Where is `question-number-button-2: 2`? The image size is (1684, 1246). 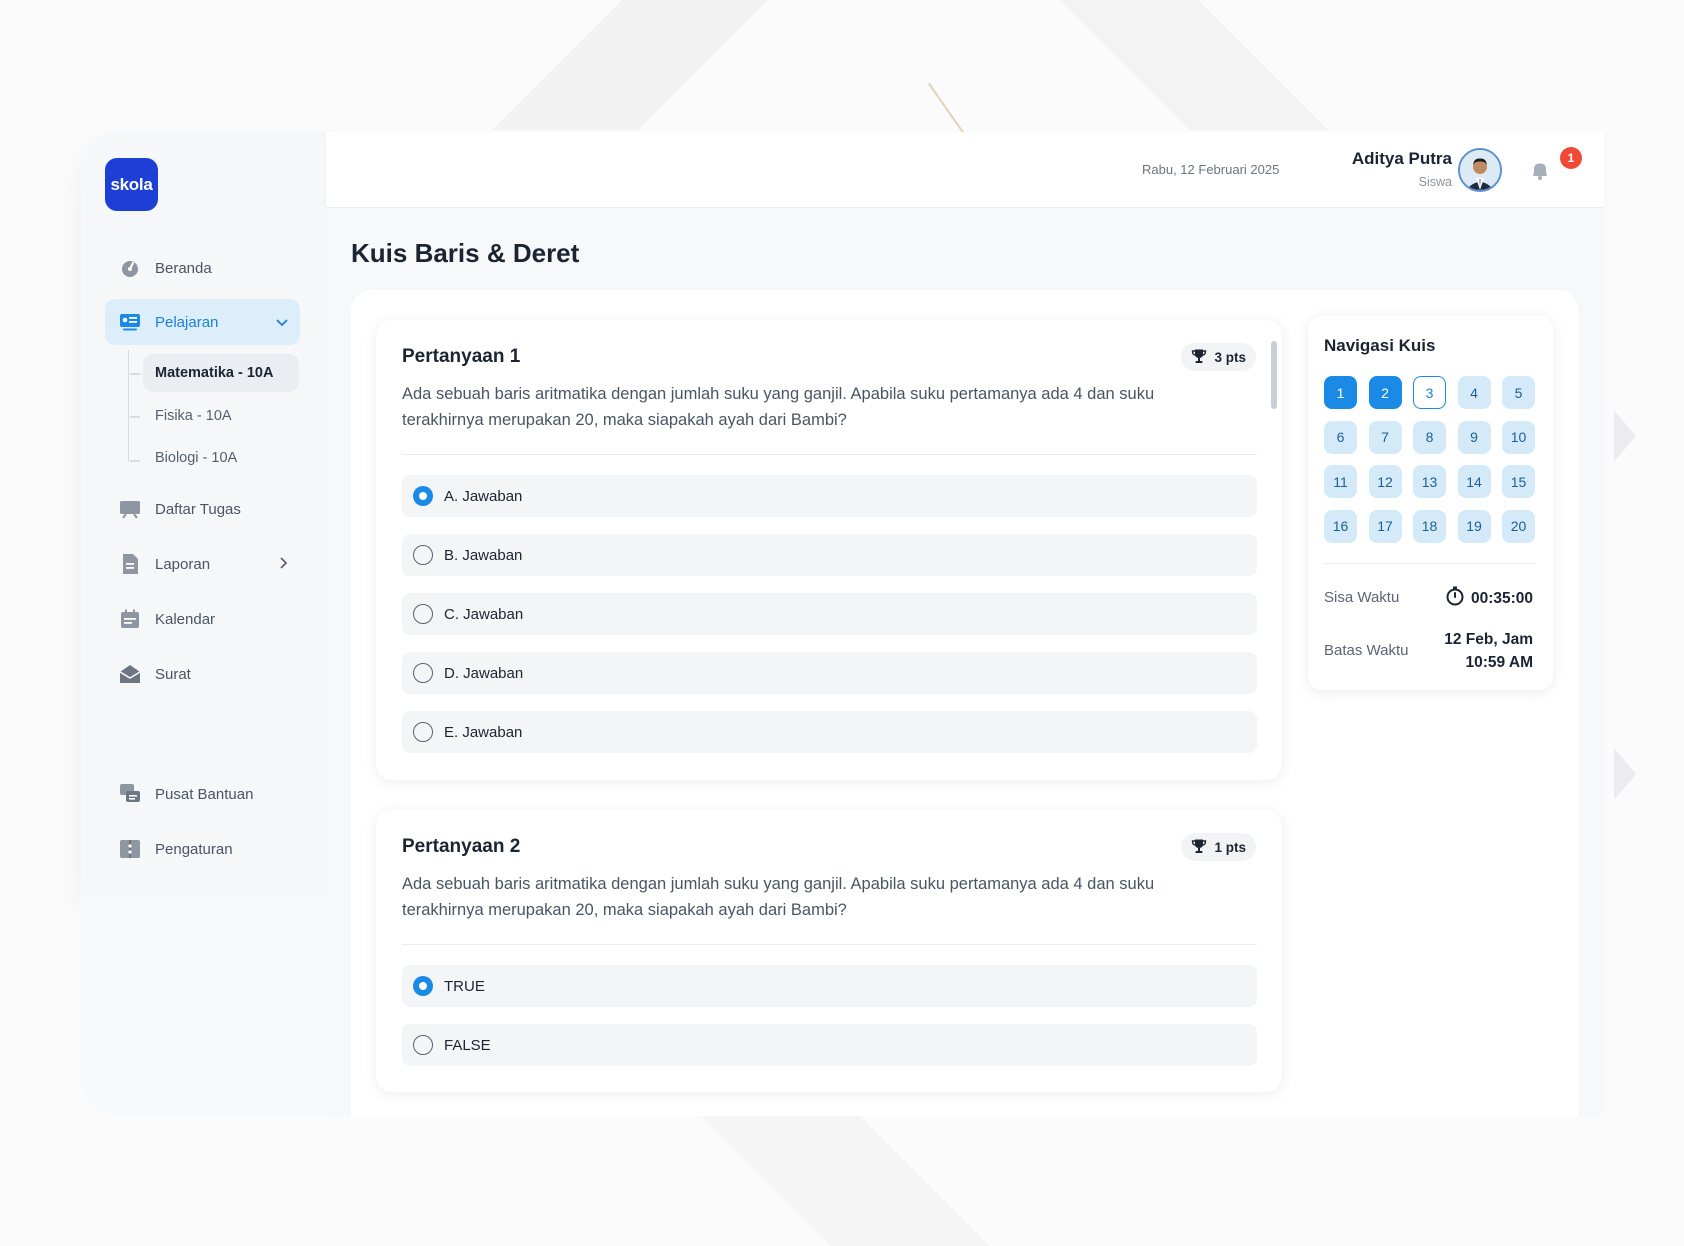
question-number-button-2: 2 is located at coordinates (1385, 392).